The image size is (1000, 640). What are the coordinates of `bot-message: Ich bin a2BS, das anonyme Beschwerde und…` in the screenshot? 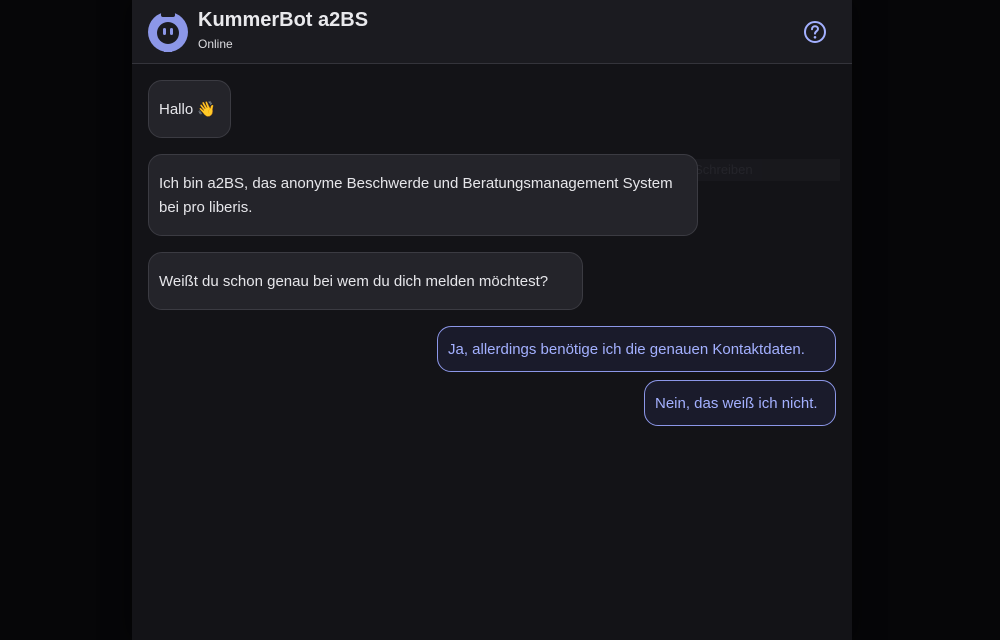 It's located at (423, 195).